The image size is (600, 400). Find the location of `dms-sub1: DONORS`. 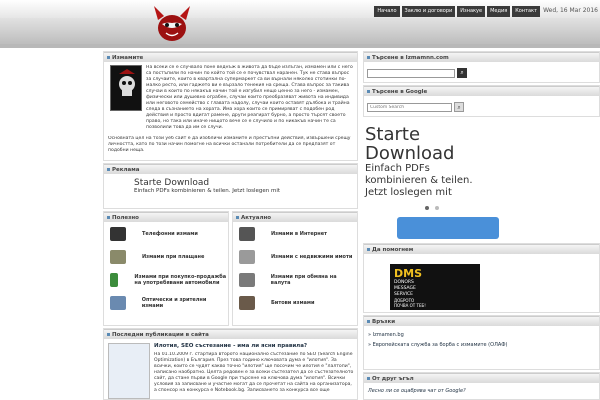

dms-sub1: DONORS is located at coordinates (404, 282).